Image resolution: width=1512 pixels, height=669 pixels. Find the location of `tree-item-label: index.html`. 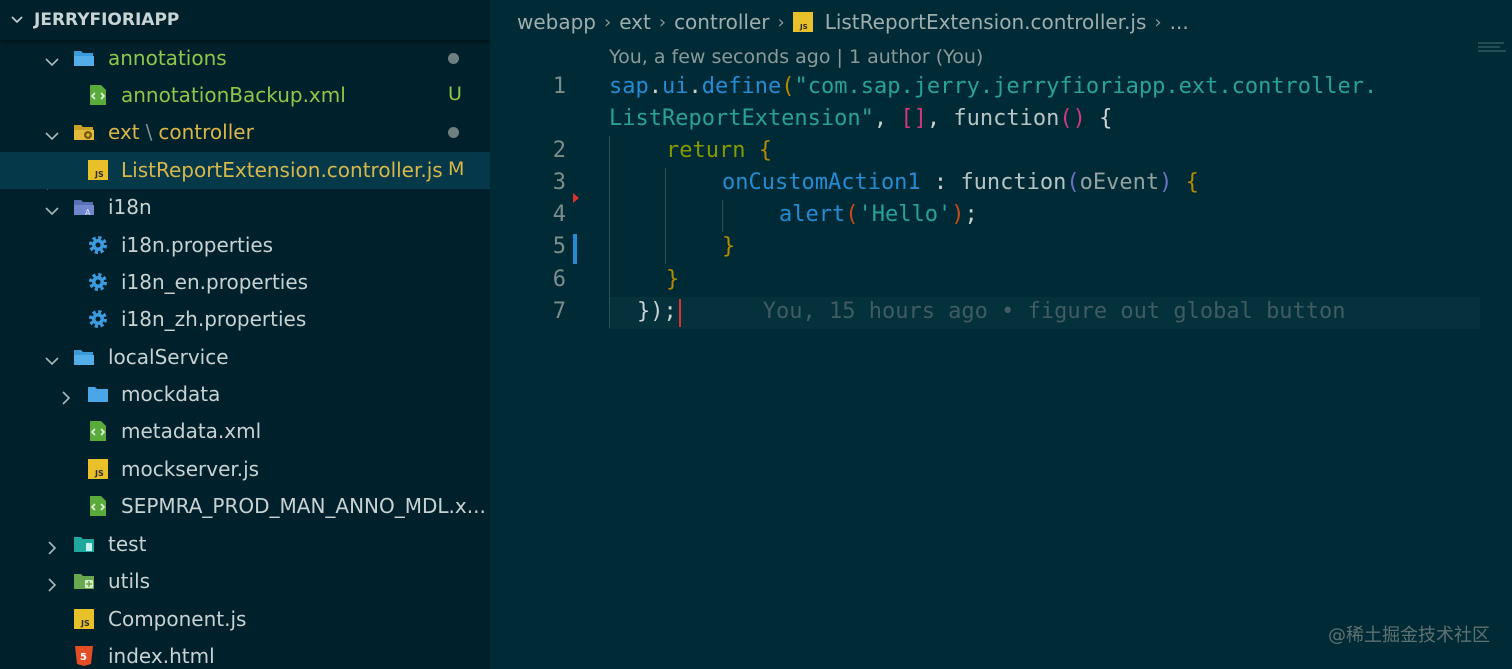

tree-item-label: index.html is located at coordinates (161, 656).